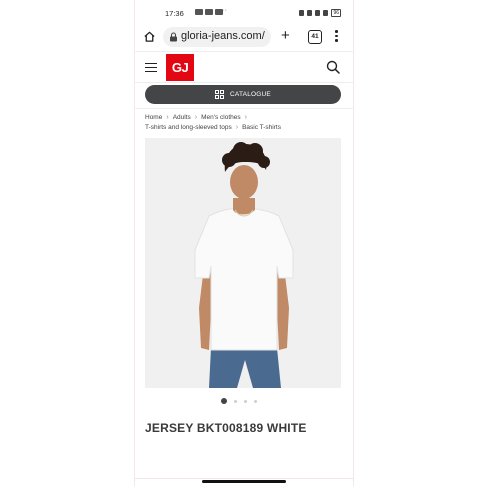  What do you see at coordinates (302, 13) in the screenshot?
I see `vibrate-icon` at bounding box center [302, 13].